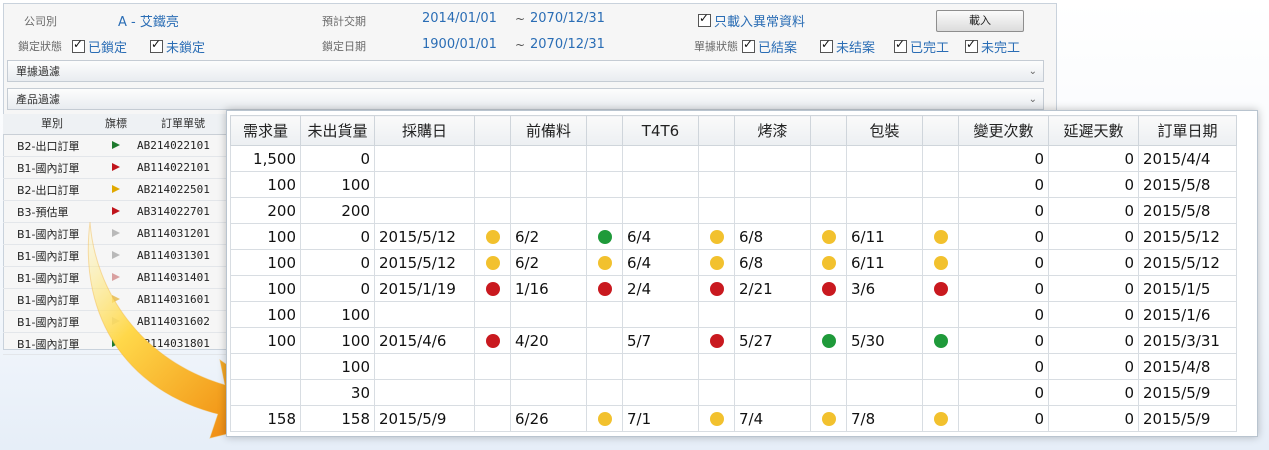  Describe the element at coordinates (492, 130) in the screenshot. I see `col-purchase-status` at that location.